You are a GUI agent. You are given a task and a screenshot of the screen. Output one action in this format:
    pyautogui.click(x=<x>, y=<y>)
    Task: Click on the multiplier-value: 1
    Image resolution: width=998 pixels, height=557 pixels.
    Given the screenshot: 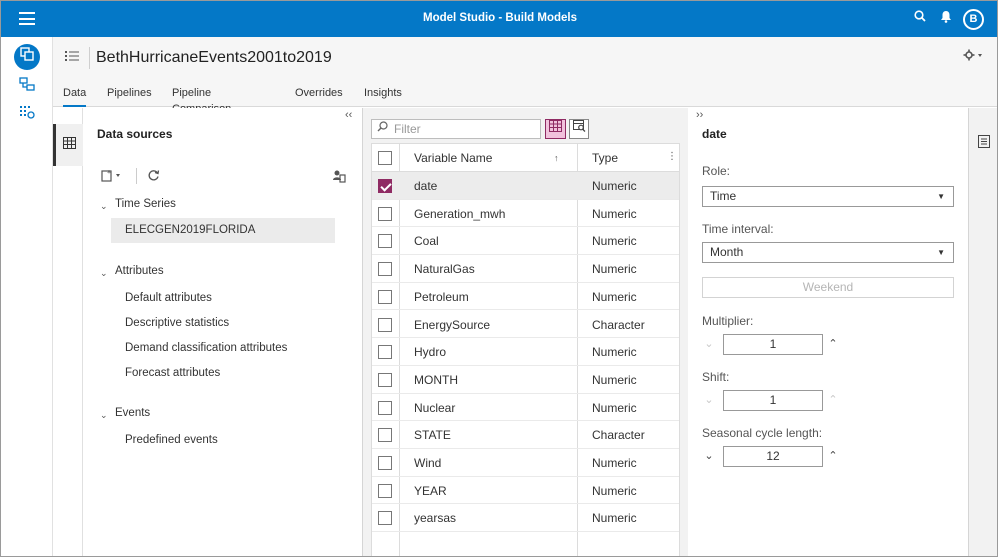 What is the action you would take?
    pyautogui.click(x=773, y=344)
    